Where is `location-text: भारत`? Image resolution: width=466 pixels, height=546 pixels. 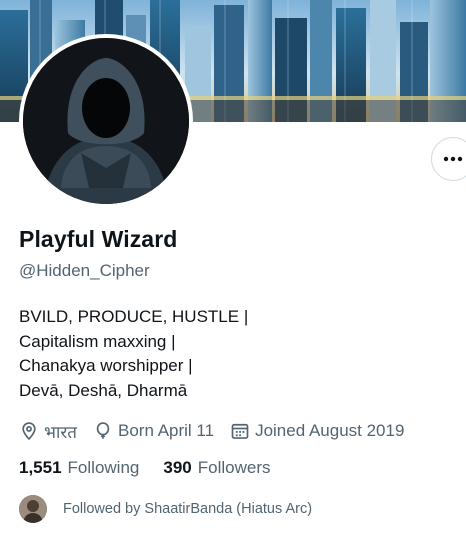 location-text: भारत is located at coordinates (60, 432).